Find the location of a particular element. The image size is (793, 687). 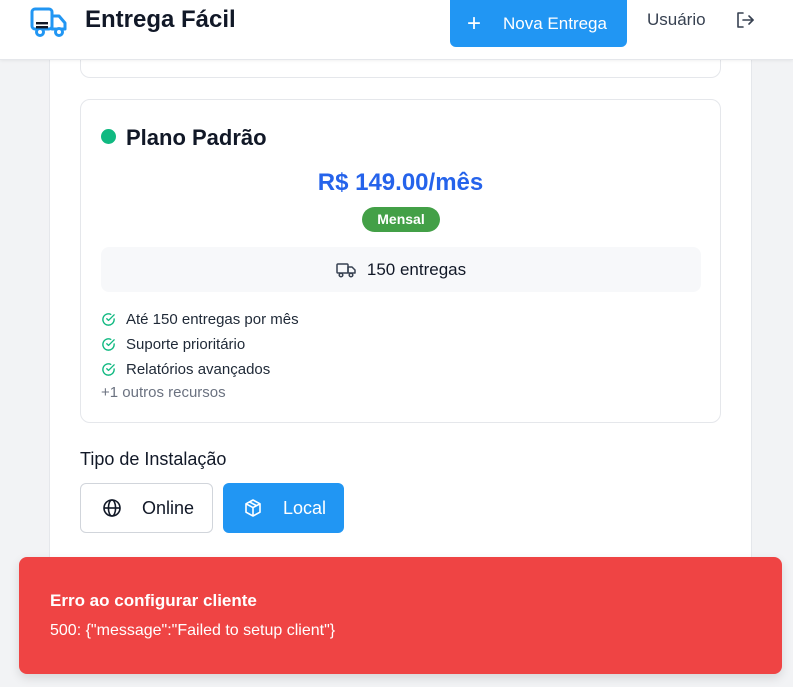

toast-title: Erro ao configurar cliente is located at coordinates (153, 600).